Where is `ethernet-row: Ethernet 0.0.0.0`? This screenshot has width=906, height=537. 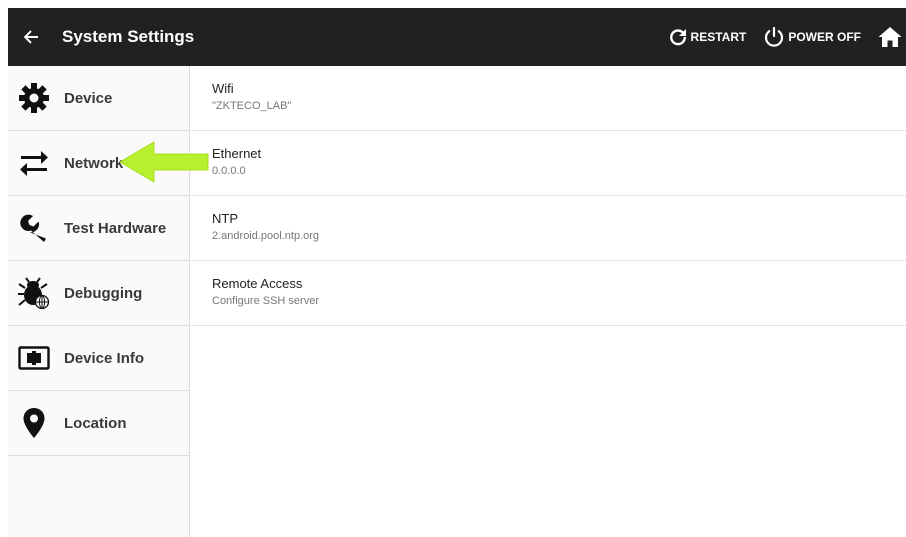
ethernet-row: Ethernet 0.0.0.0 is located at coordinates (548, 163).